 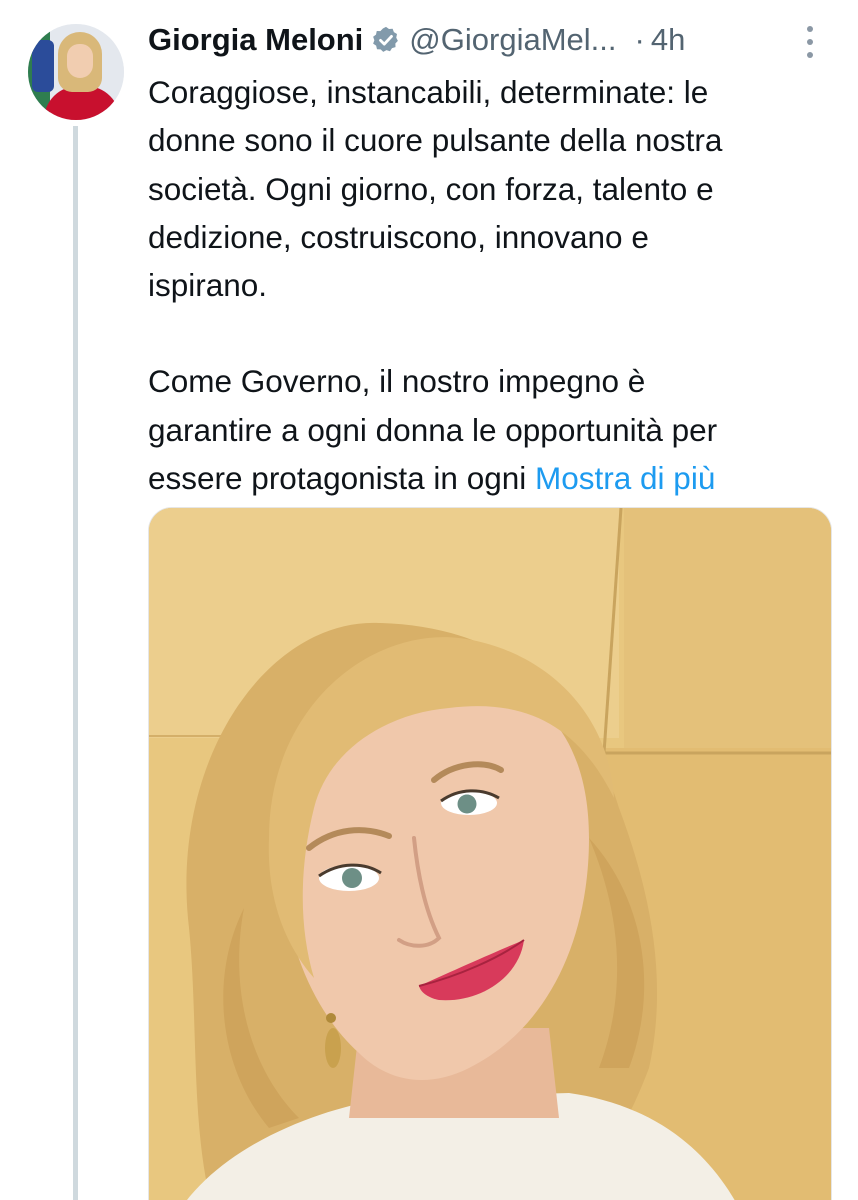 I want to click on tweet-text-line: essere protagonista in ogni, so click(x=337, y=478).